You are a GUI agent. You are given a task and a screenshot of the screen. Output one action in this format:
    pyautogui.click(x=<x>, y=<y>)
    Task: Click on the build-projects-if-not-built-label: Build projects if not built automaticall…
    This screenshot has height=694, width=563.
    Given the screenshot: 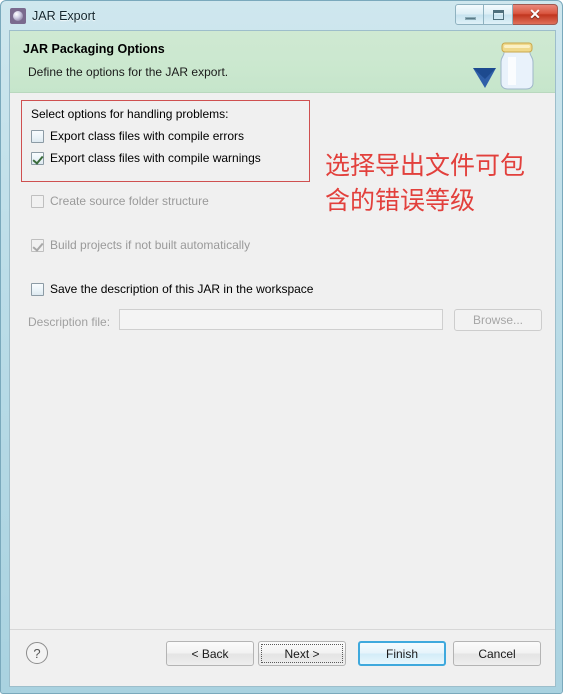 What is the action you would take?
    pyautogui.click(x=150, y=245)
    